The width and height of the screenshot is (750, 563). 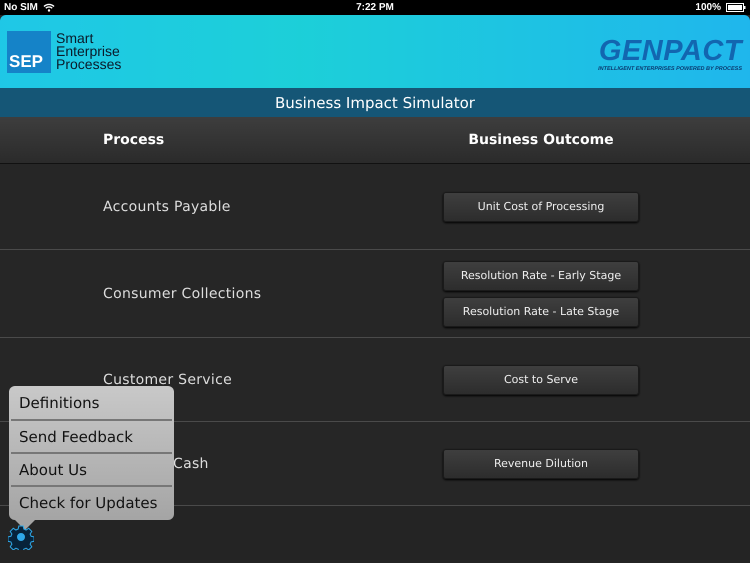 What do you see at coordinates (541, 275) in the screenshot?
I see `outcome-button: Resolution Rate - Early Stage` at bounding box center [541, 275].